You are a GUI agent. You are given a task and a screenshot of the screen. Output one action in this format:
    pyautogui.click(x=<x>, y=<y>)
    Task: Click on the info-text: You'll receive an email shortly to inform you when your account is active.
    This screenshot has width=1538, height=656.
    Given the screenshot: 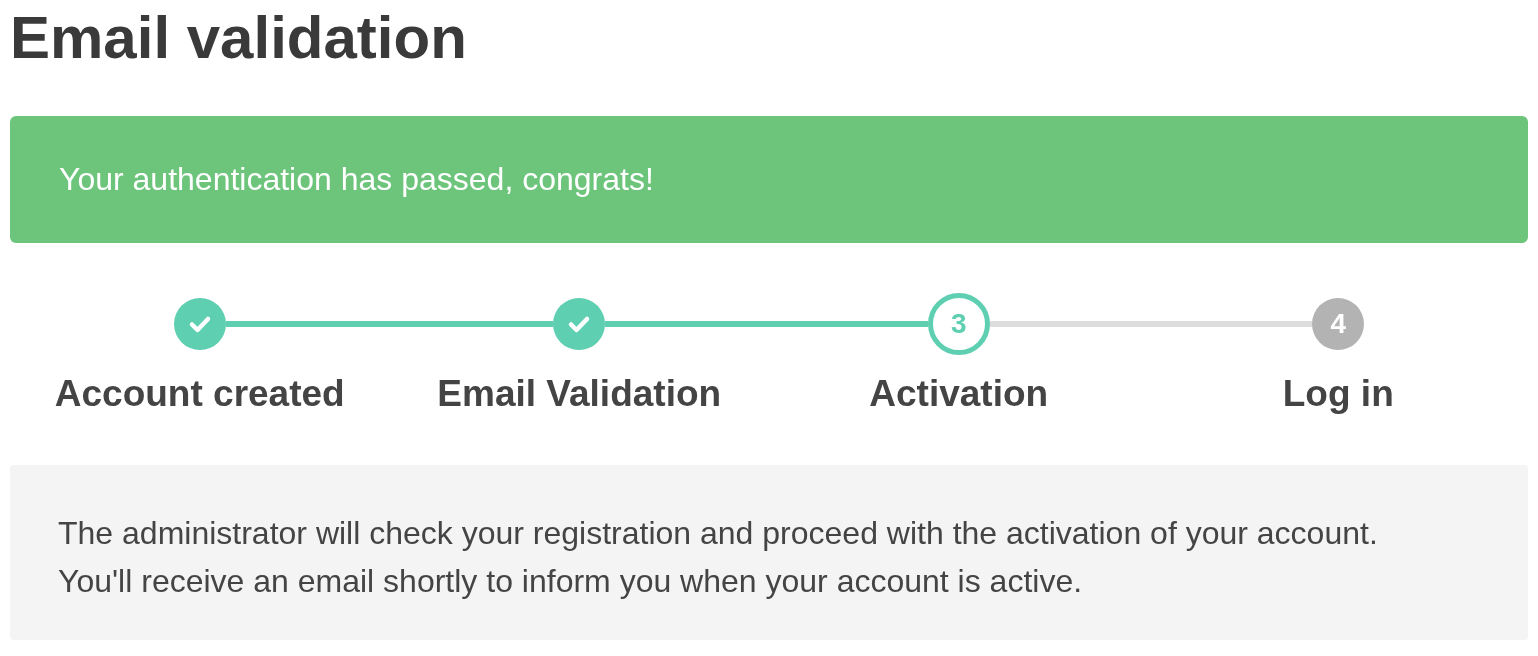 What is the action you would take?
    pyautogui.click(x=570, y=581)
    